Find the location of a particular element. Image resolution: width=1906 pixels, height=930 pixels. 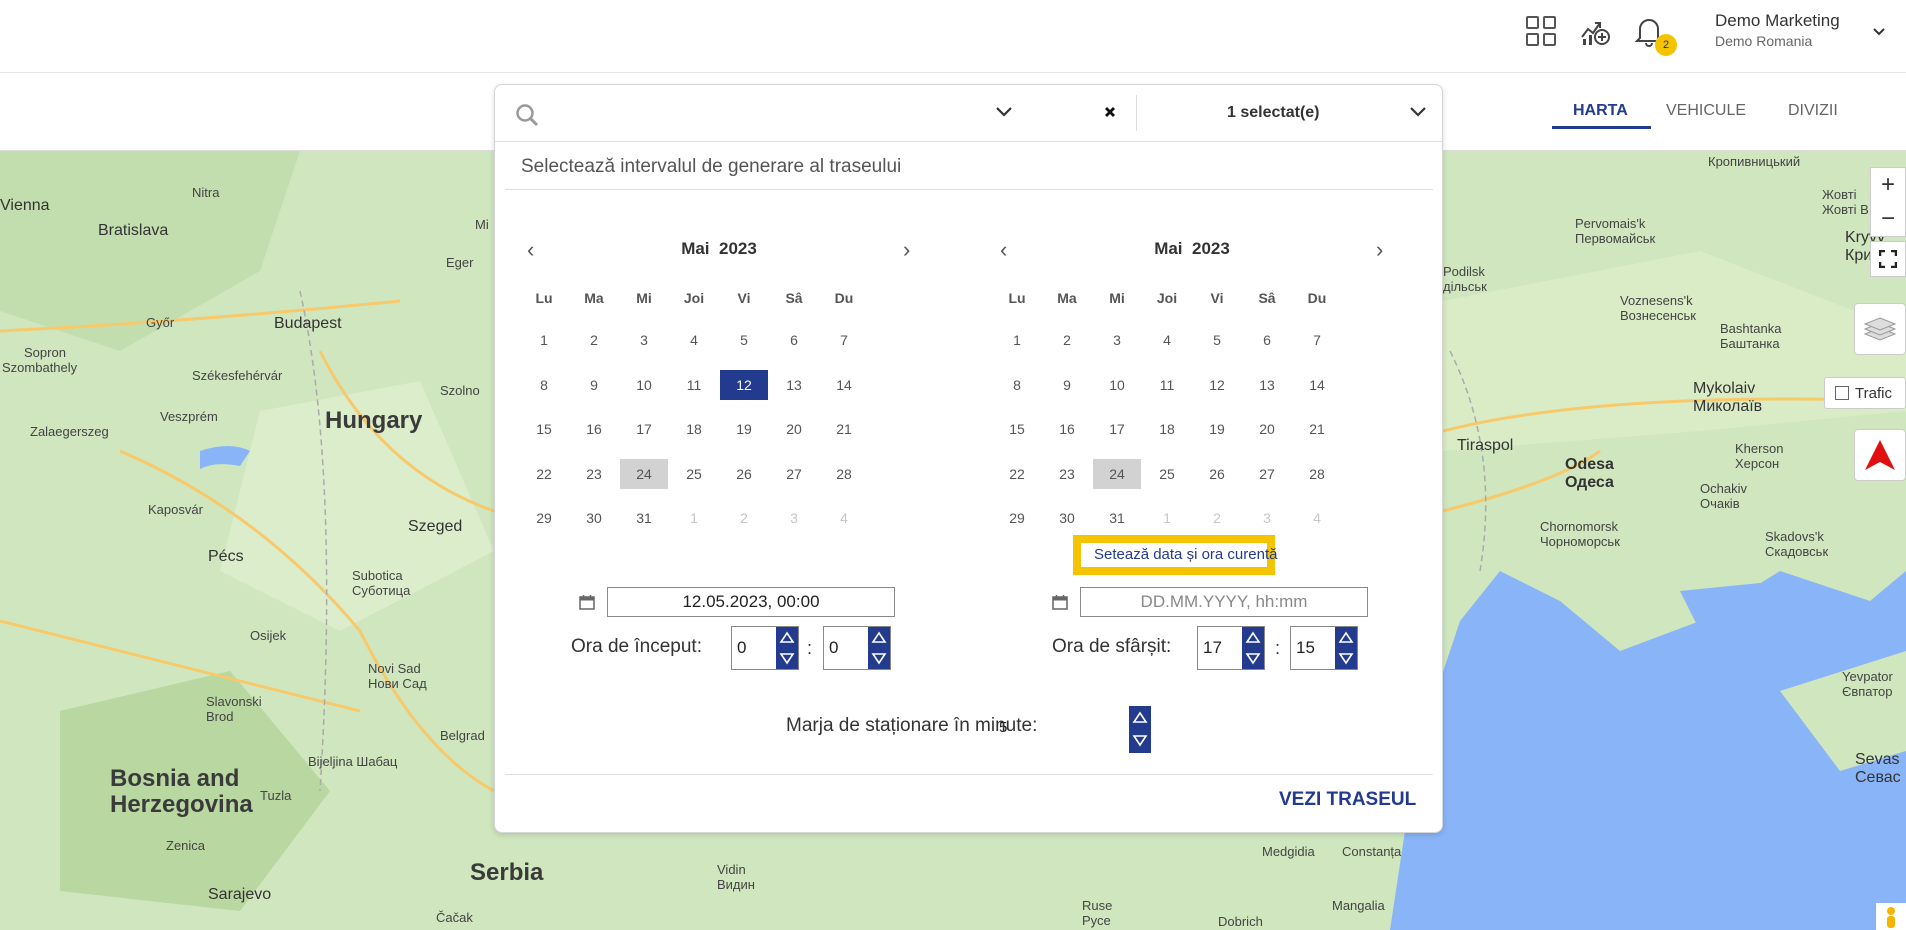

user-name: Demo Marketing is located at coordinates (1777, 21).